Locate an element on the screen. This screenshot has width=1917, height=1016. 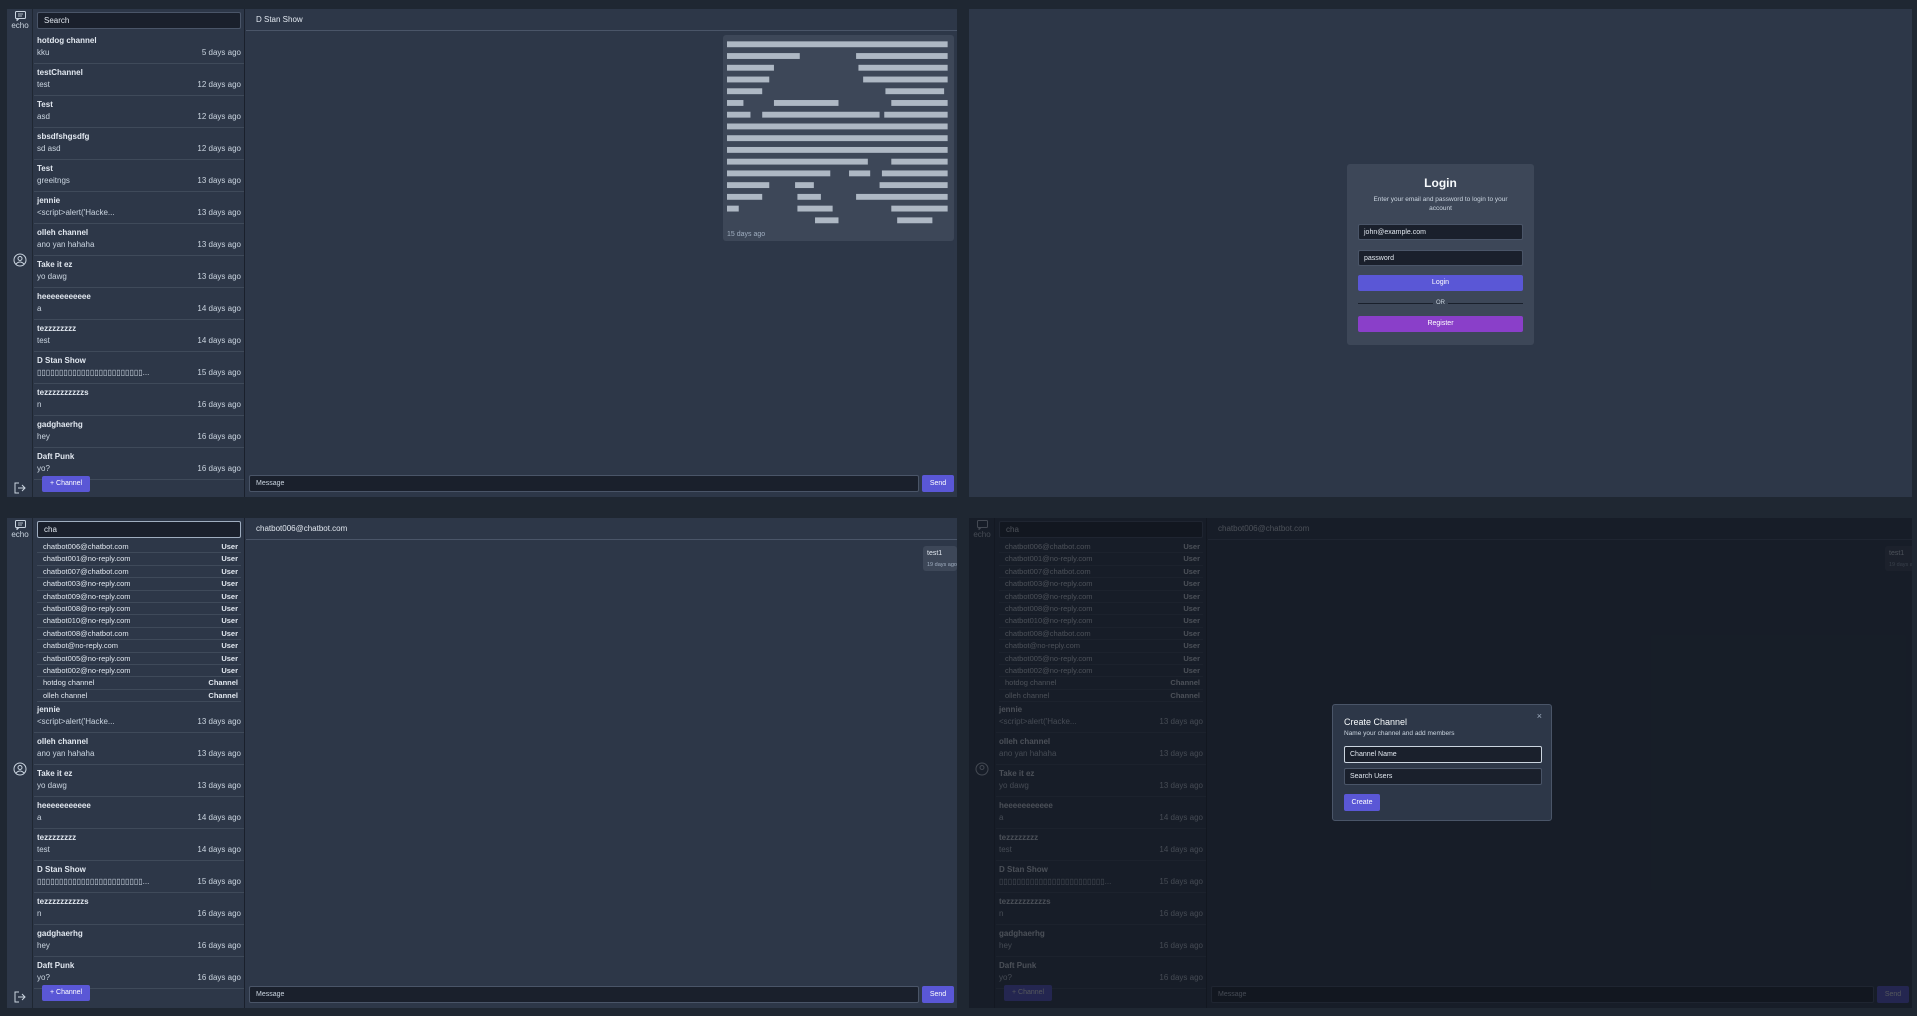
last-message: yo? is located at coordinates (43, 977).